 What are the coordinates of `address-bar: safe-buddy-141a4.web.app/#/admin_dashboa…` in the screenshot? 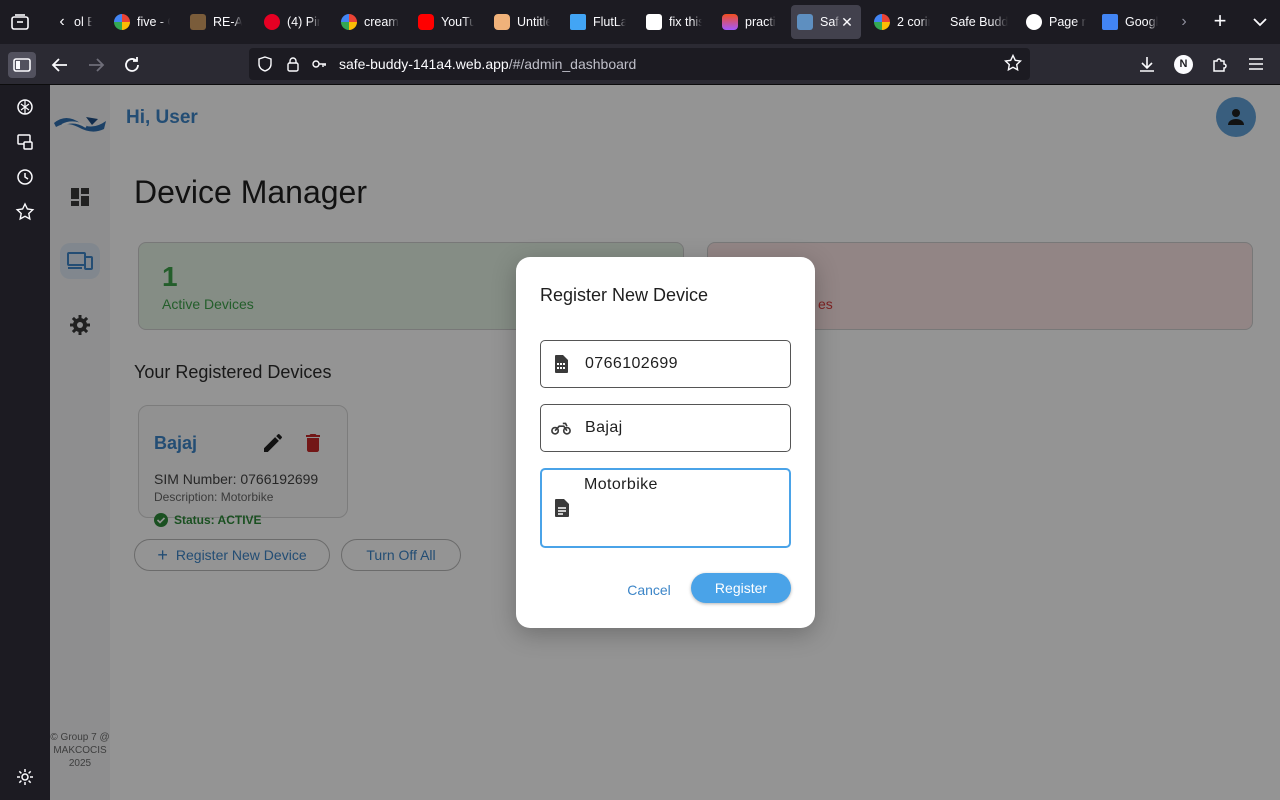 It's located at (639, 64).